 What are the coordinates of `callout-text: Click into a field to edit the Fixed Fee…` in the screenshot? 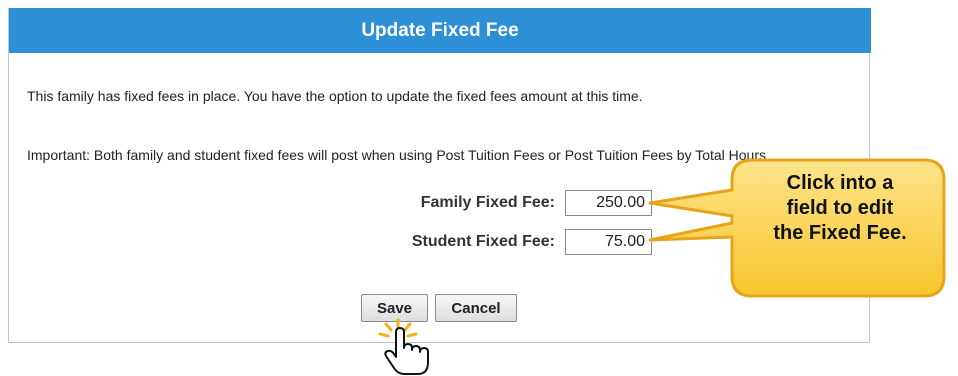 It's located at (840, 208).